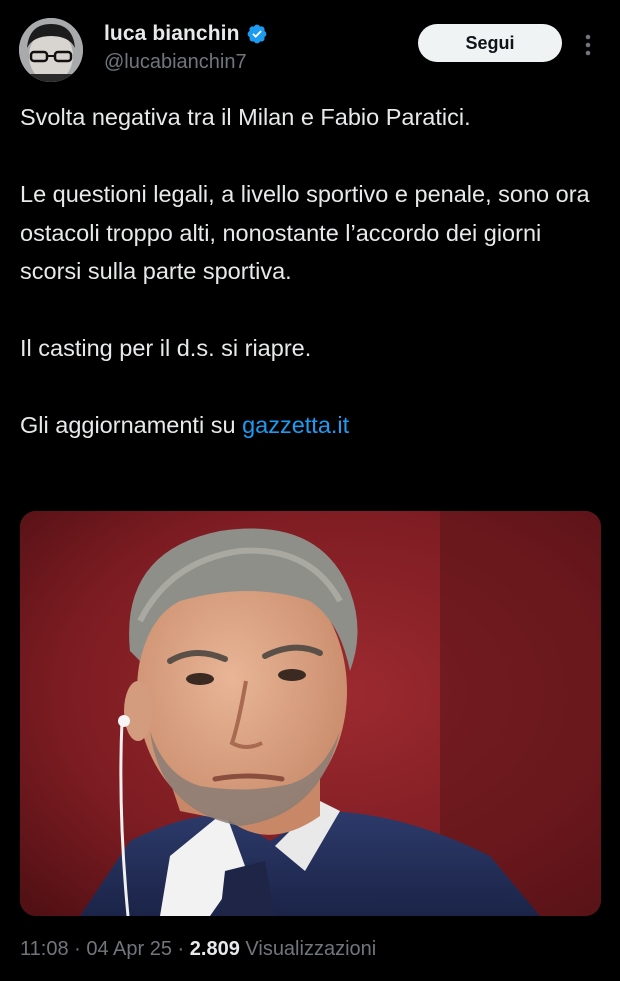  I want to click on author-display-name: luca bianchin, so click(172, 34).